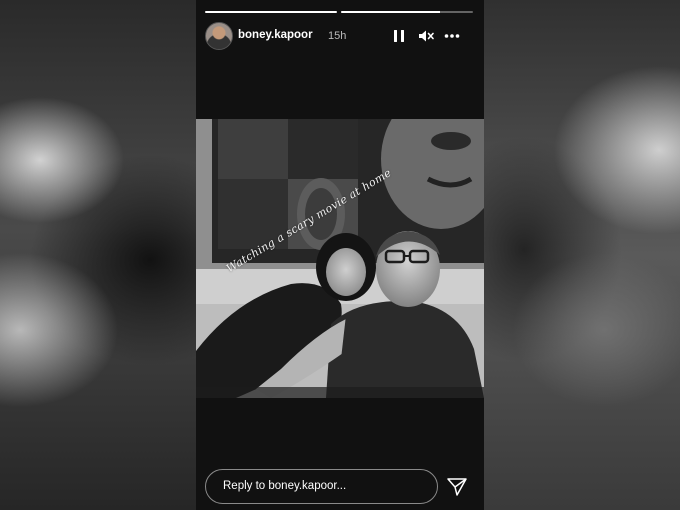 The width and height of the screenshot is (680, 510). What do you see at coordinates (219, 36) in the screenshot?
I see `avatar` at bounding box center [219, 36].